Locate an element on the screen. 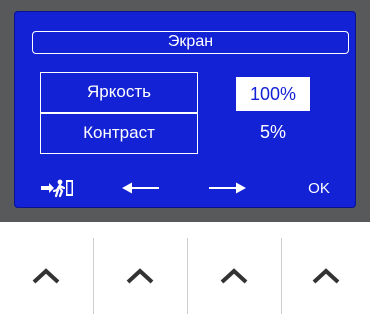 The height and width of the screenshot is (321, 370). contrast-label: Контраст is located at coordinates (119, 132).